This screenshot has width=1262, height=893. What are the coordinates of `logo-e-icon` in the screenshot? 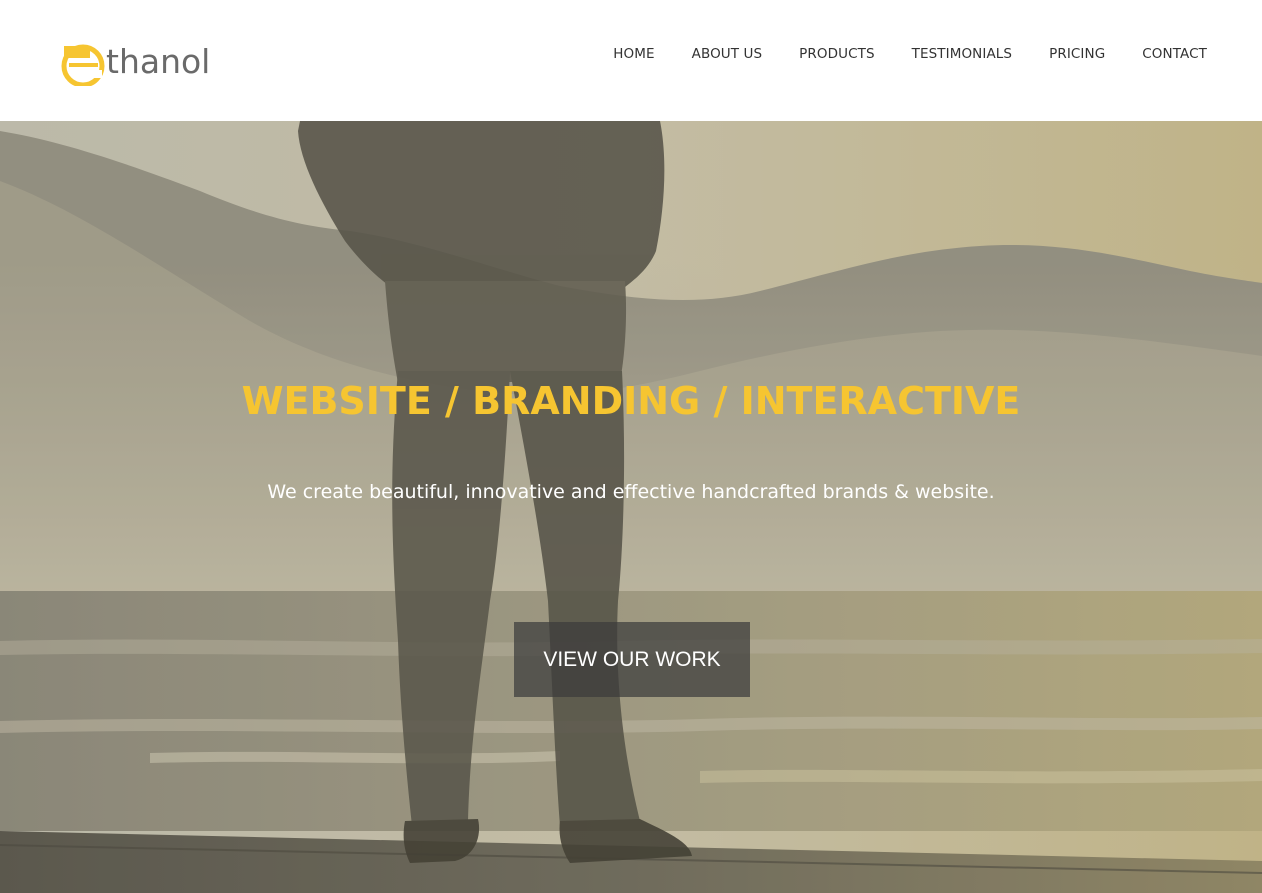 It's located at (83, 64).